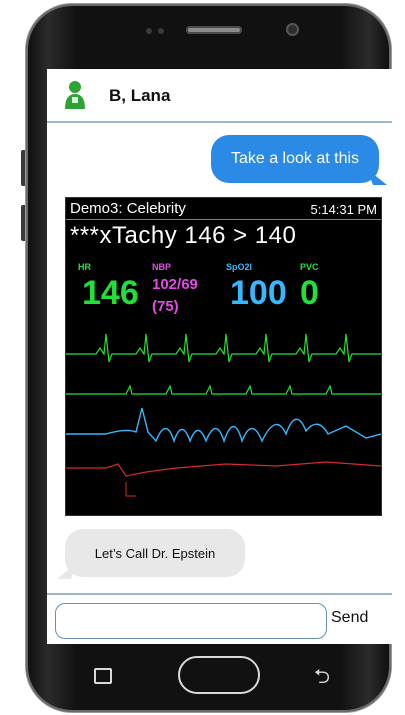 The height and width of the screenshot is (715, 405). I want to click on monitor-time: 5:14:31 PM, so click(344, 209).